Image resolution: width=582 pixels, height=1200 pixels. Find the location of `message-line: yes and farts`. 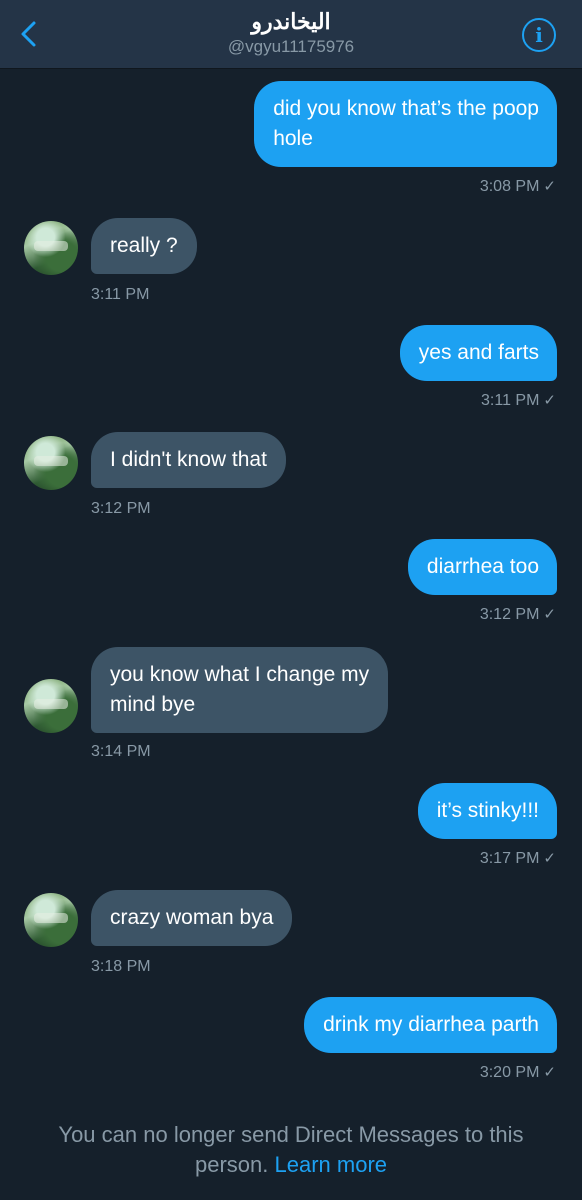

message-line: yes and farts is located at coordinates (478, 352).